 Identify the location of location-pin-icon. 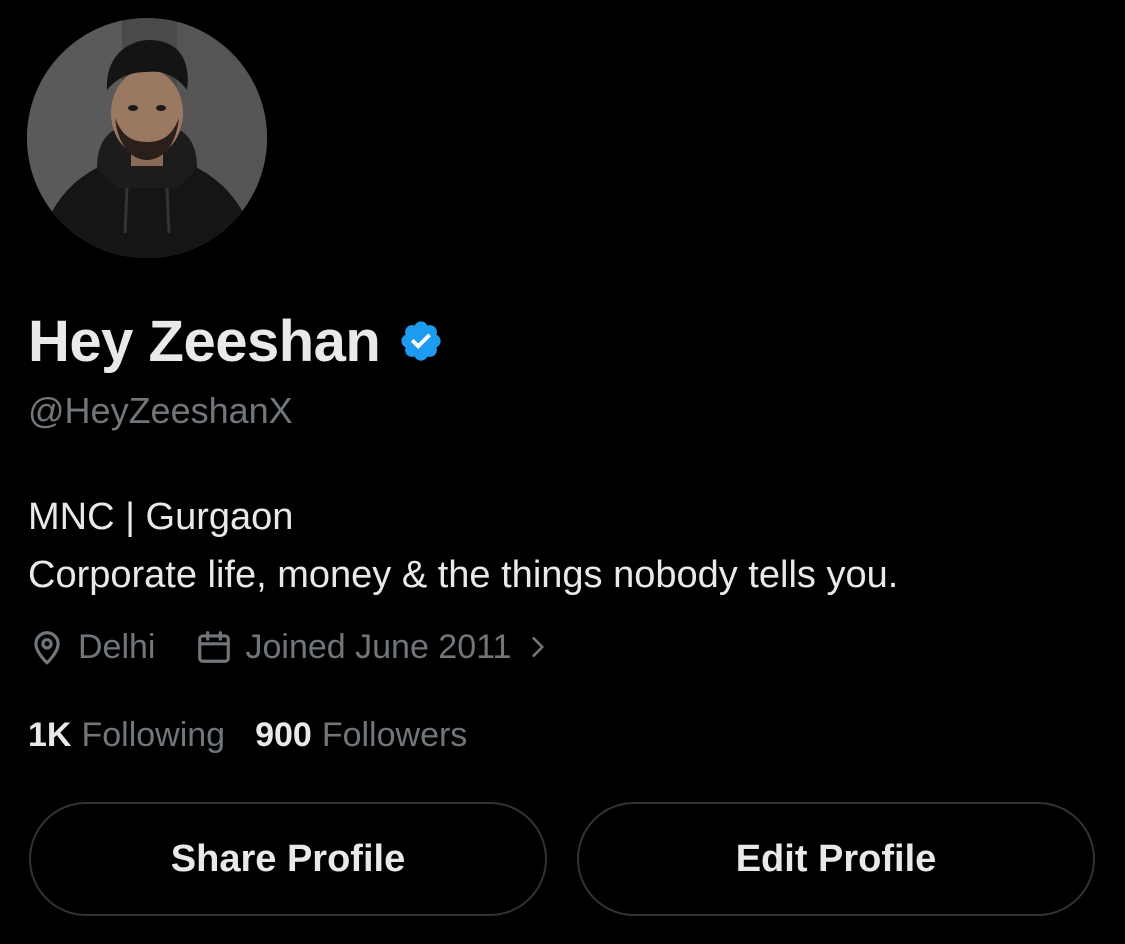
(47, 647).